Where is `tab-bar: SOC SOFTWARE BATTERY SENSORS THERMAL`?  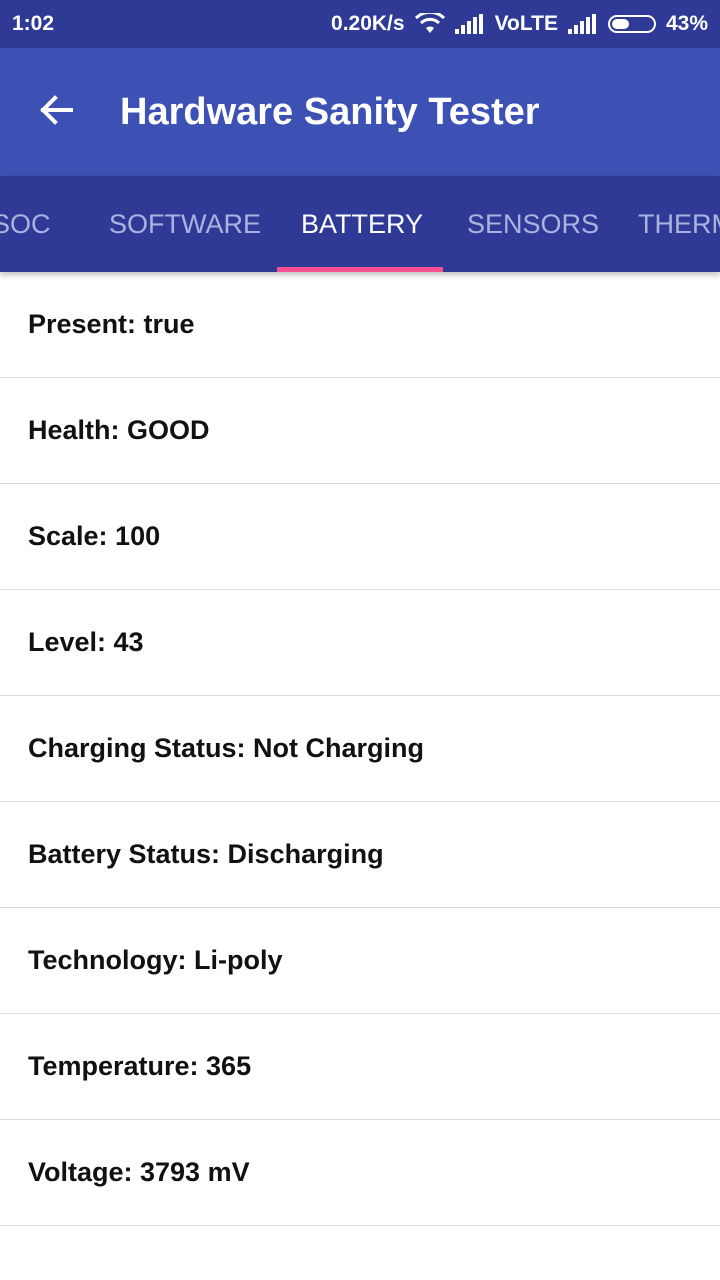
tab-bar: SOC SOFTWARE BATTERY SENSORS THERMAL is located at coordinates (360, 224).